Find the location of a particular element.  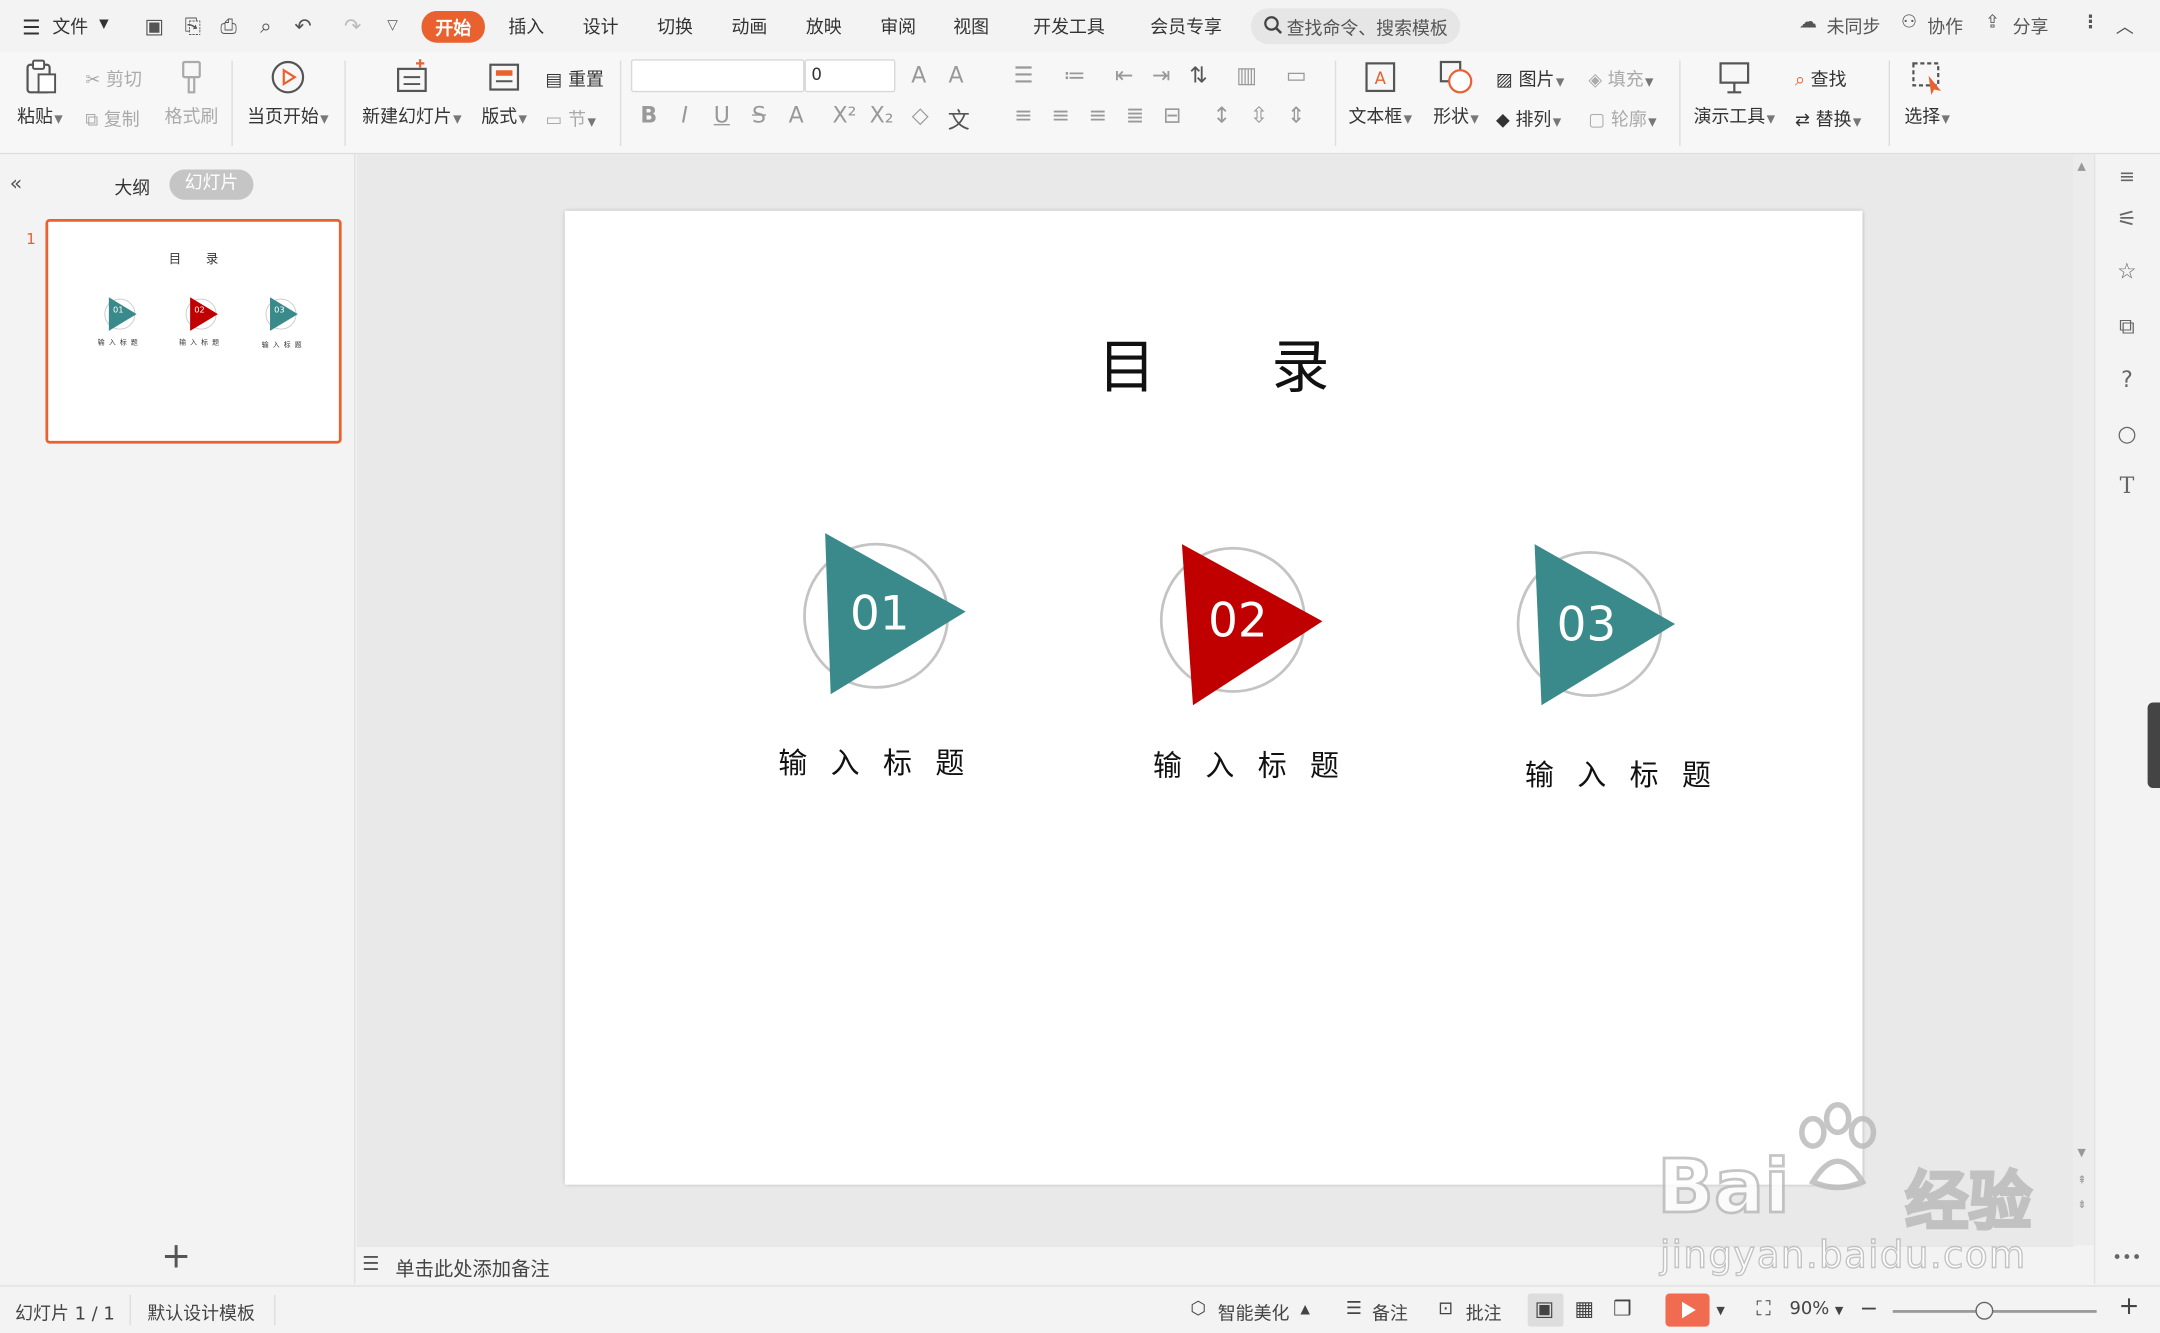

tab-animation: 动画 is located at coordinates (749, 25).